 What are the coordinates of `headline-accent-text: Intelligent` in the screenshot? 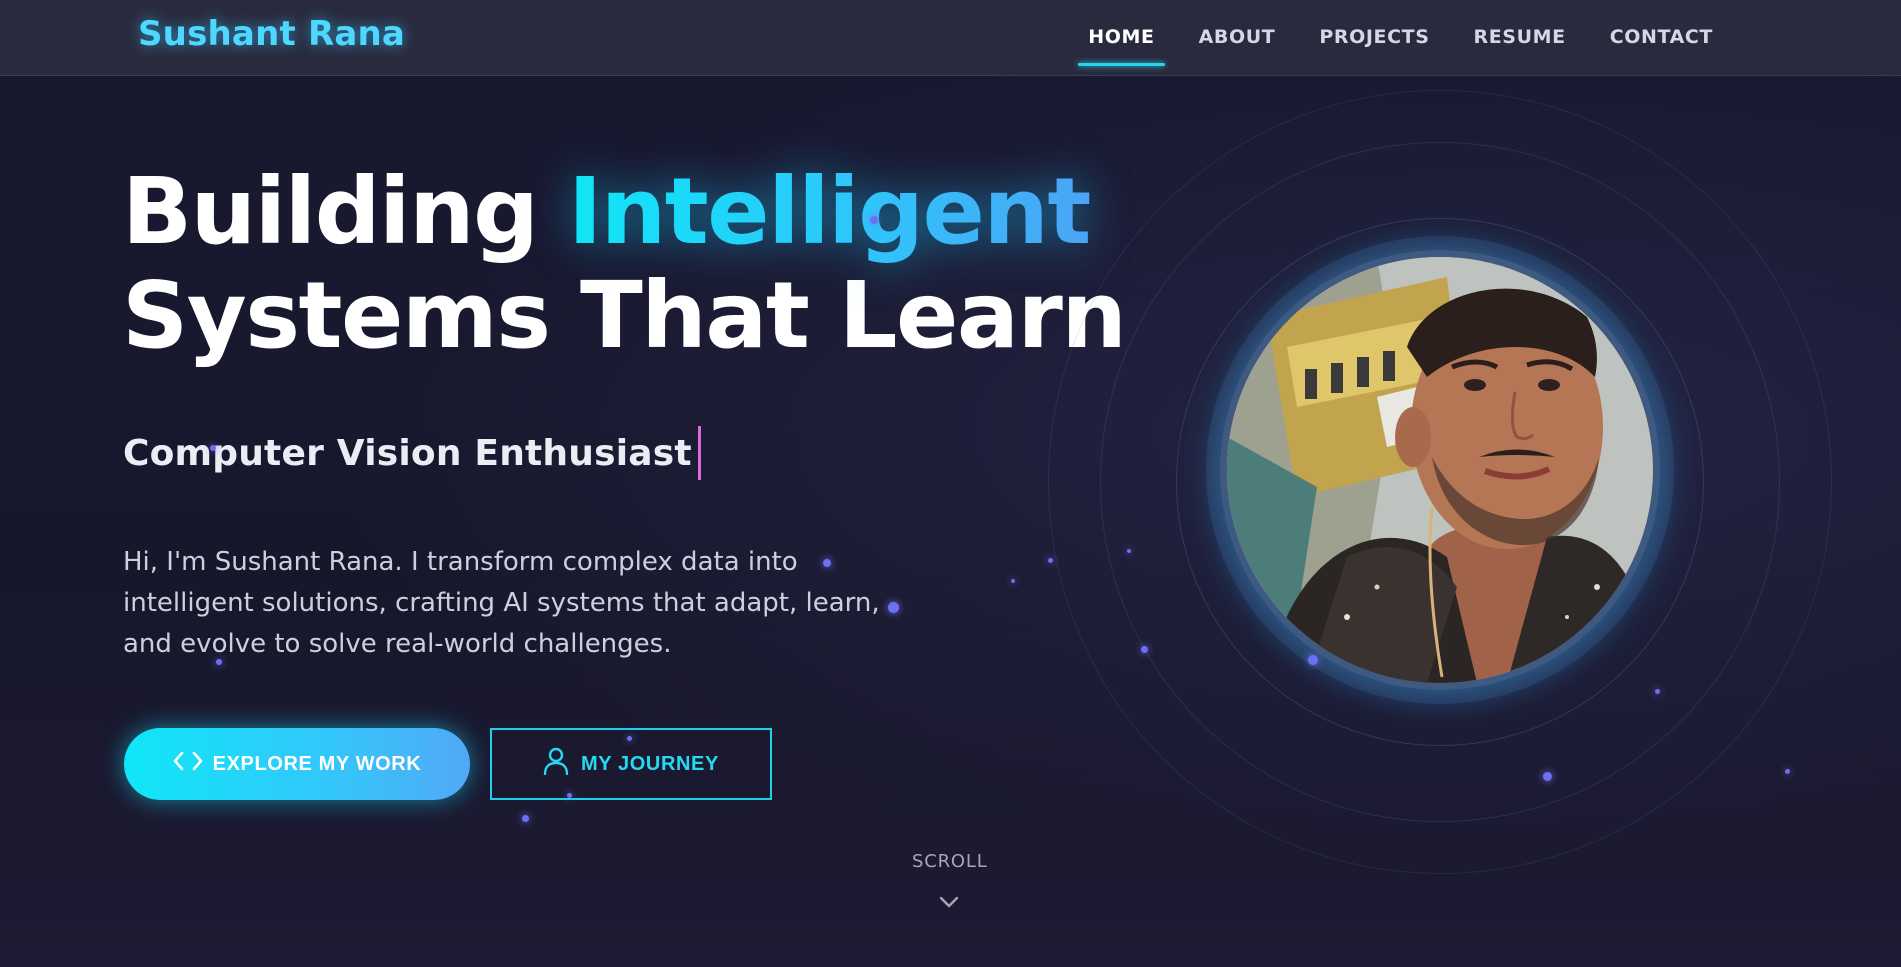 It's located at (829, 211).